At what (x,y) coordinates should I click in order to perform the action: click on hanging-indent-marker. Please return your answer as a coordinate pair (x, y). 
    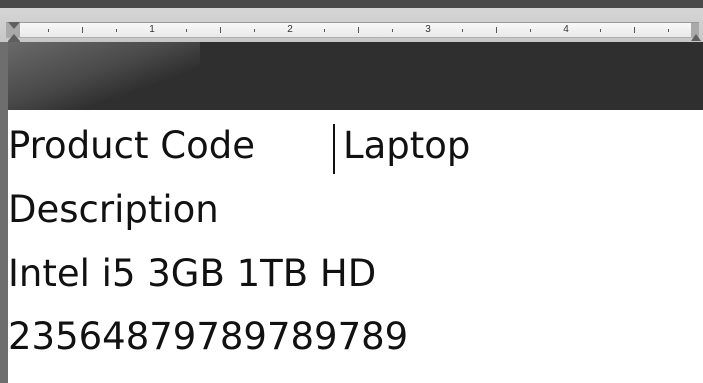
    Looking at the image, I should click on (14, 37).